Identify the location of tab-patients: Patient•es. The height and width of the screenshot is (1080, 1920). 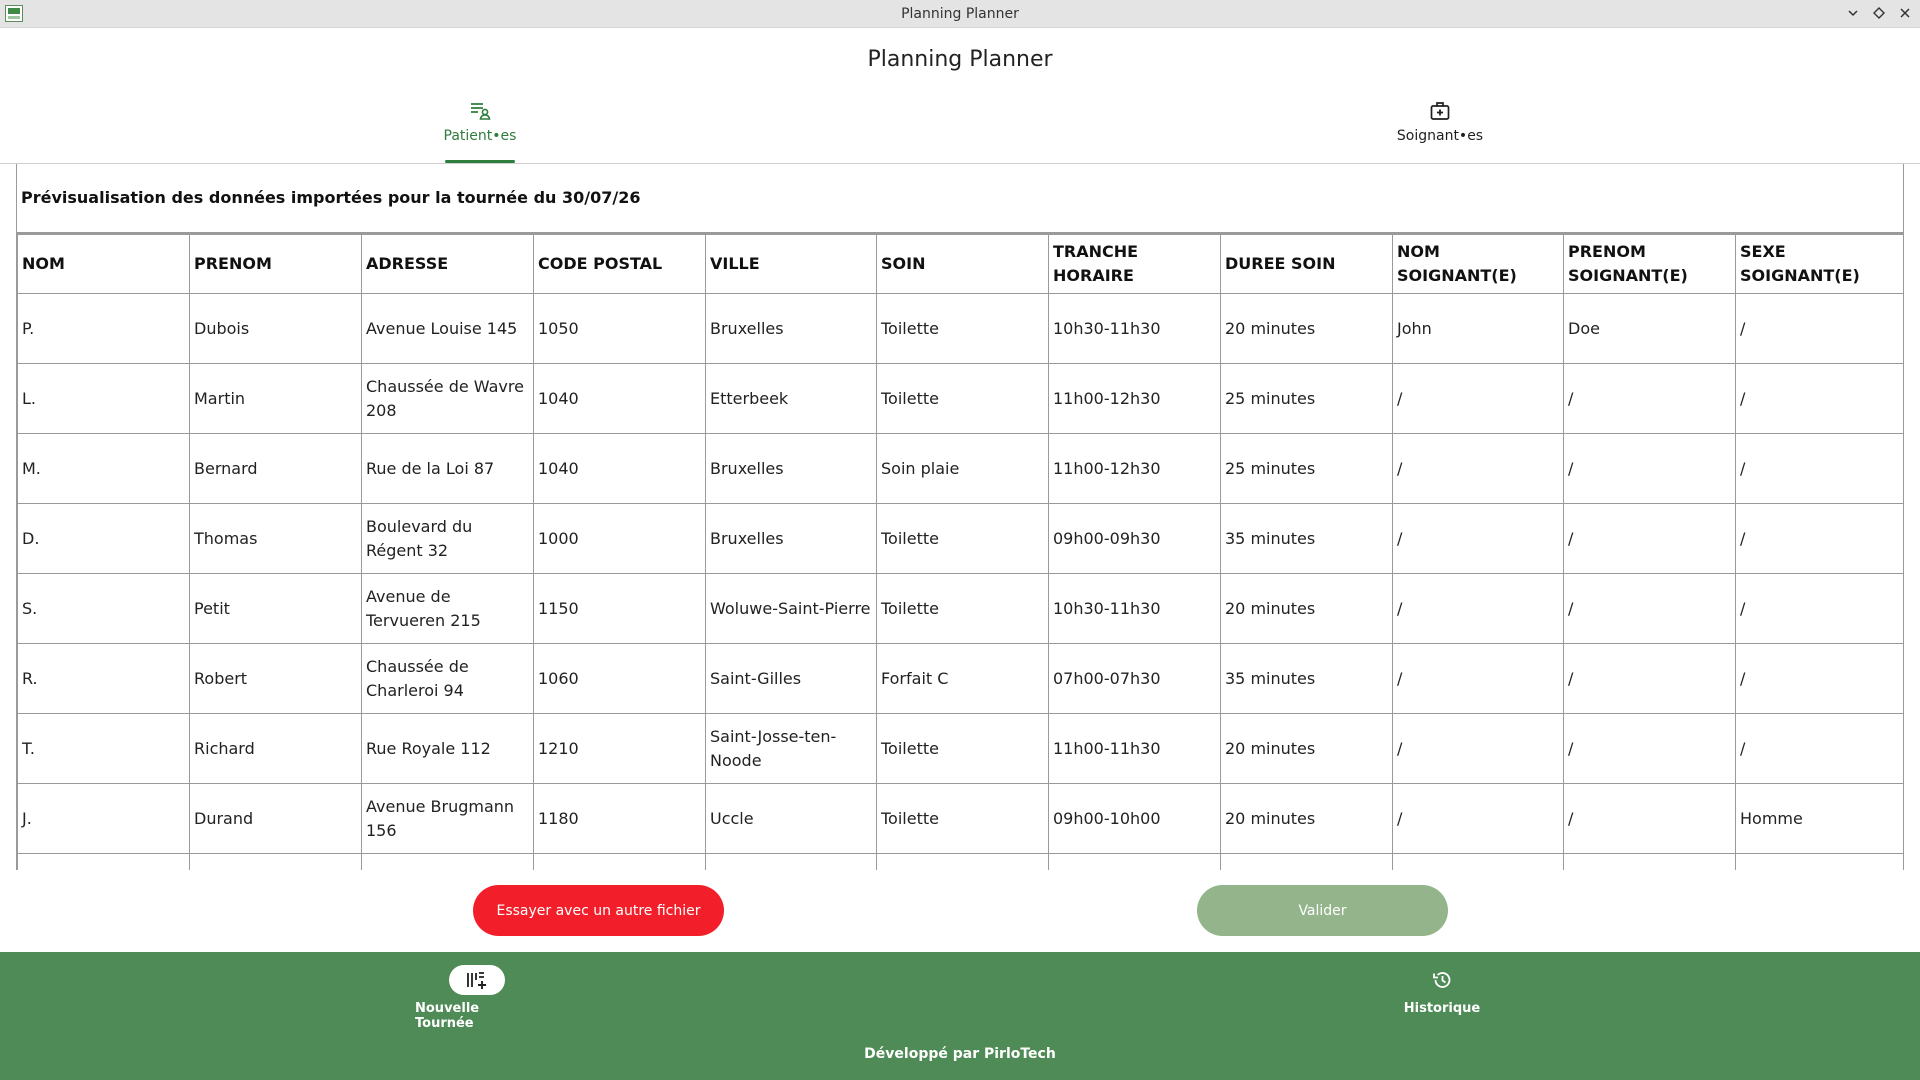
(480, 132).